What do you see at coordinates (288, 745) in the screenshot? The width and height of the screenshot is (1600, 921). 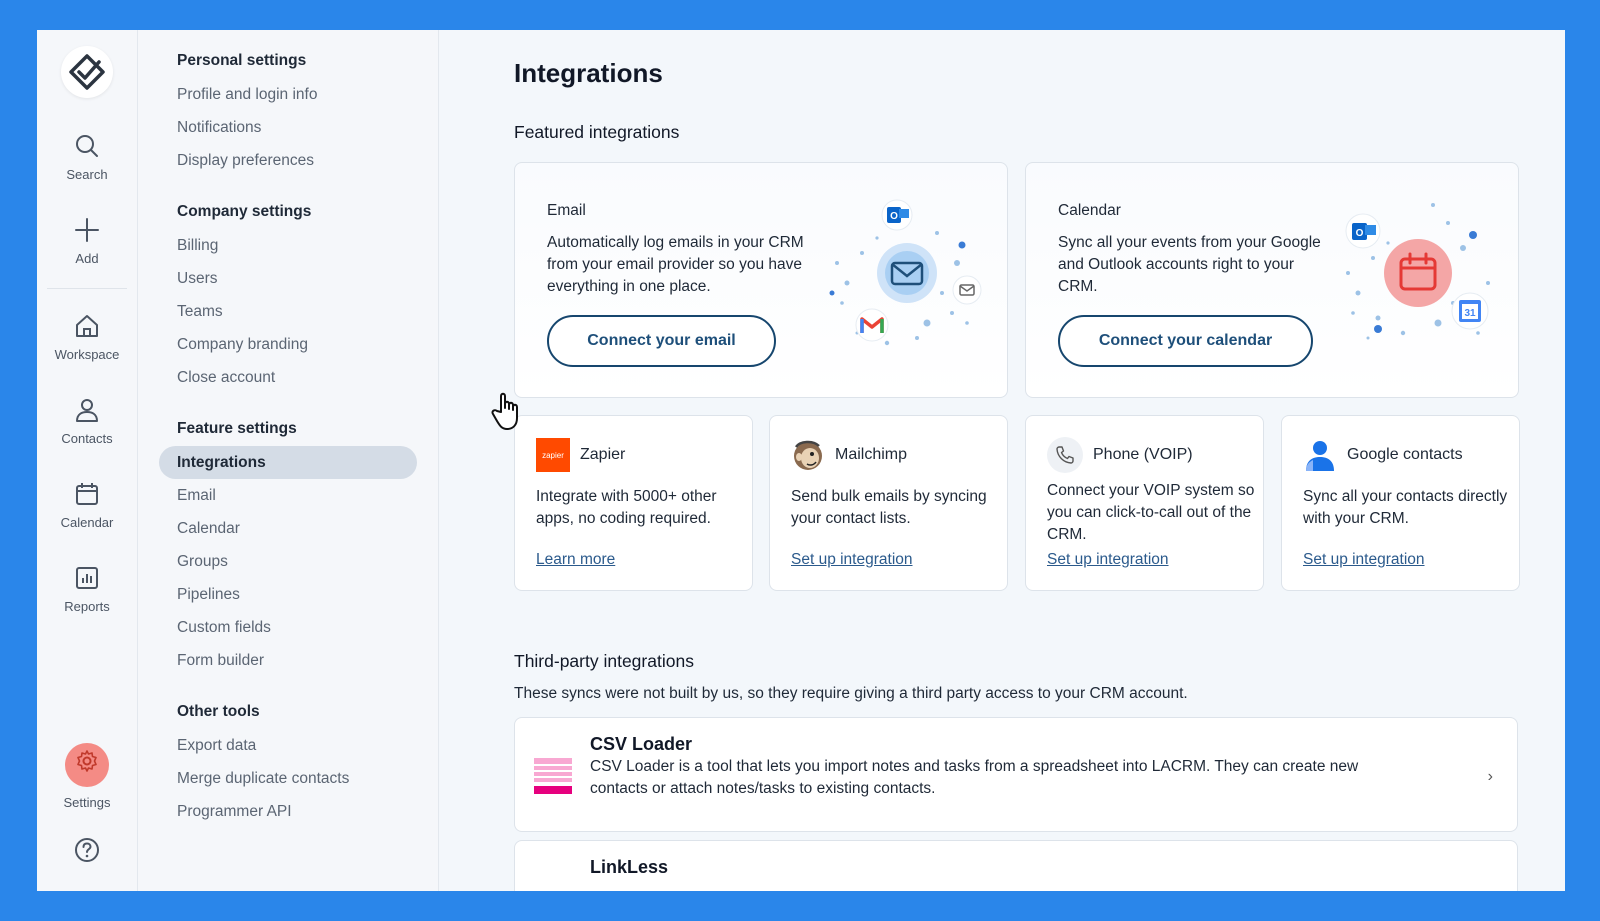 I see `nav-item-export: Export data` at bounding box center [288, 745].